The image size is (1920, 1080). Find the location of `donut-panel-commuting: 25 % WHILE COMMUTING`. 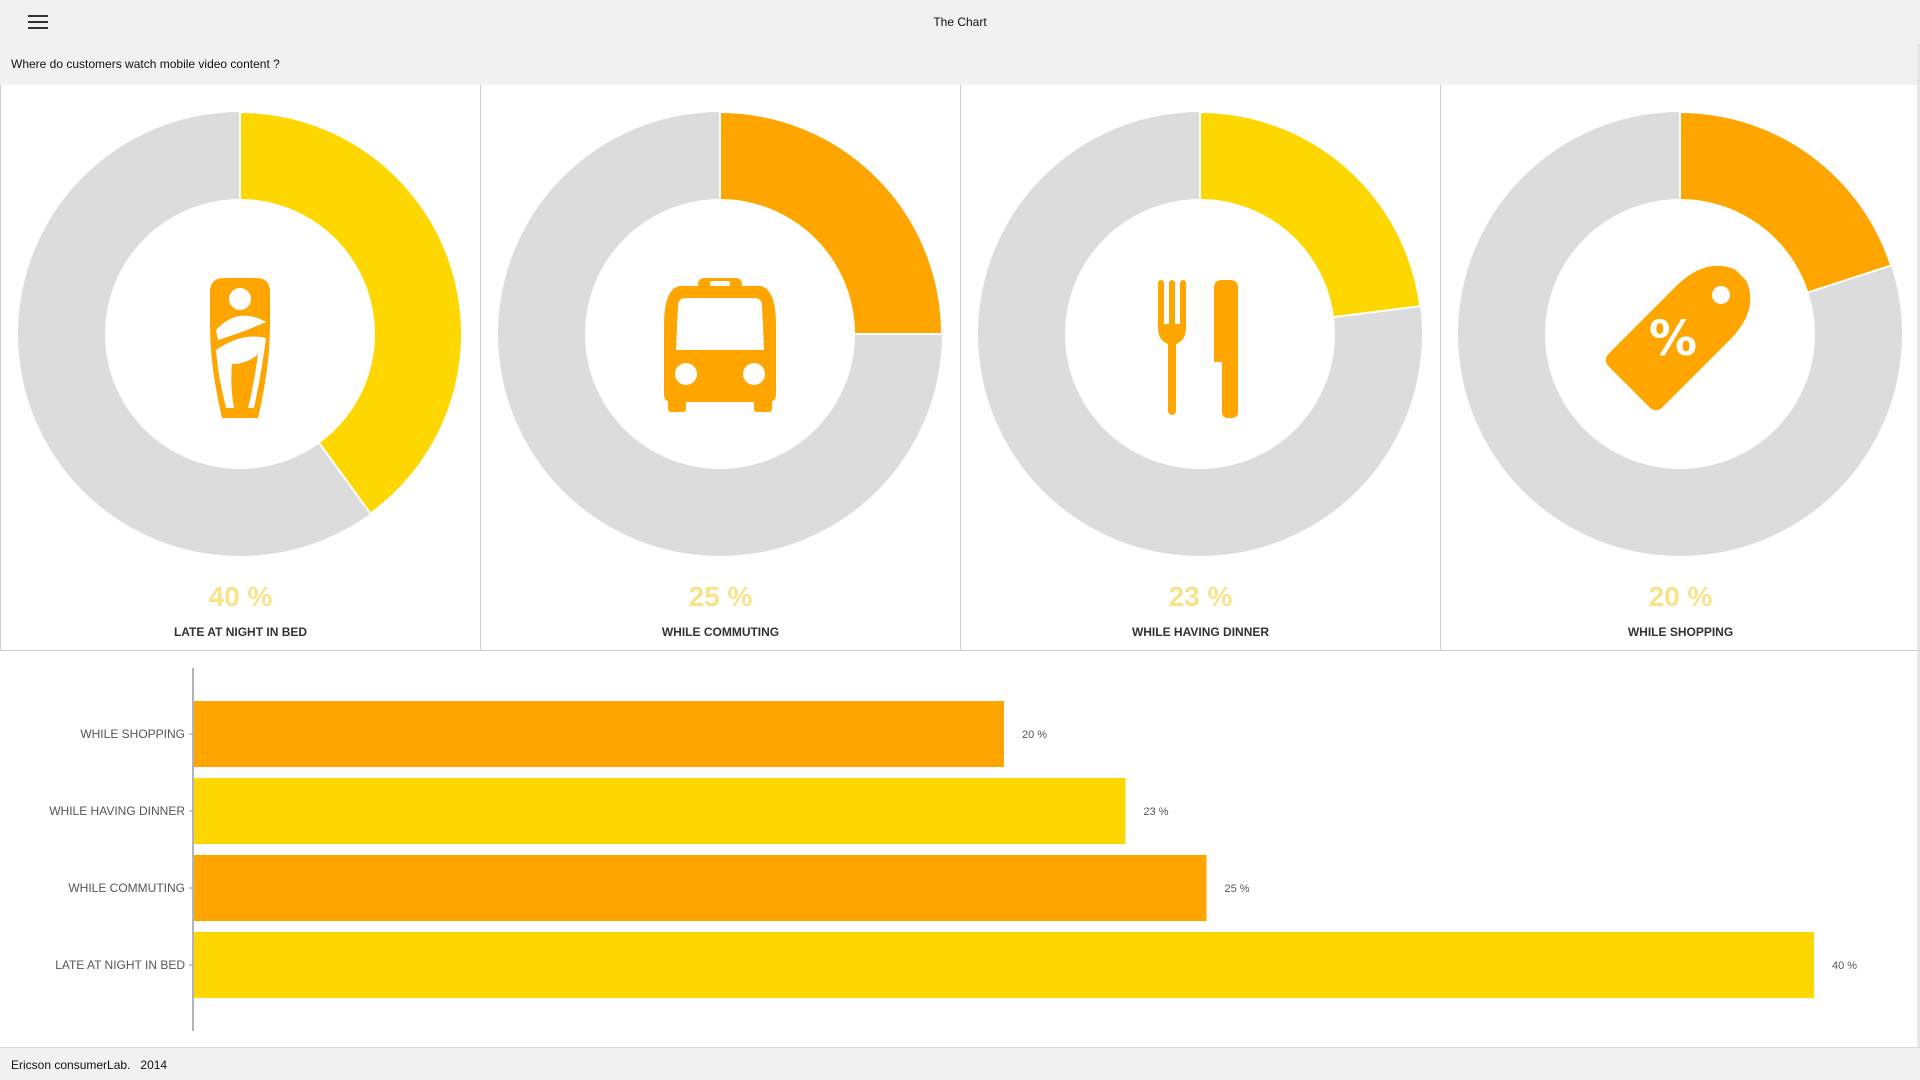

donut-panel-commuting: 25 % WHILE COMMUTING is located at coordinates (720, 367).